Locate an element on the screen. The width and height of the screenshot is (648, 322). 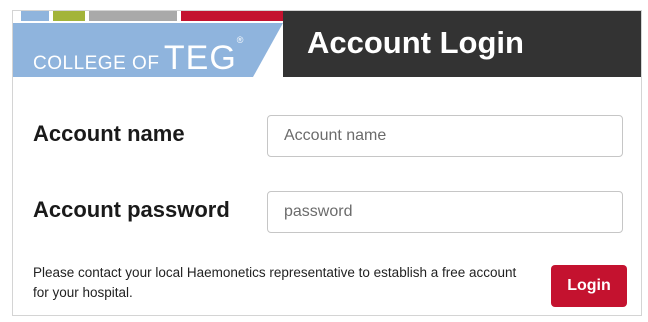
account-password-label: Account password is located at coordinates (131, 209).